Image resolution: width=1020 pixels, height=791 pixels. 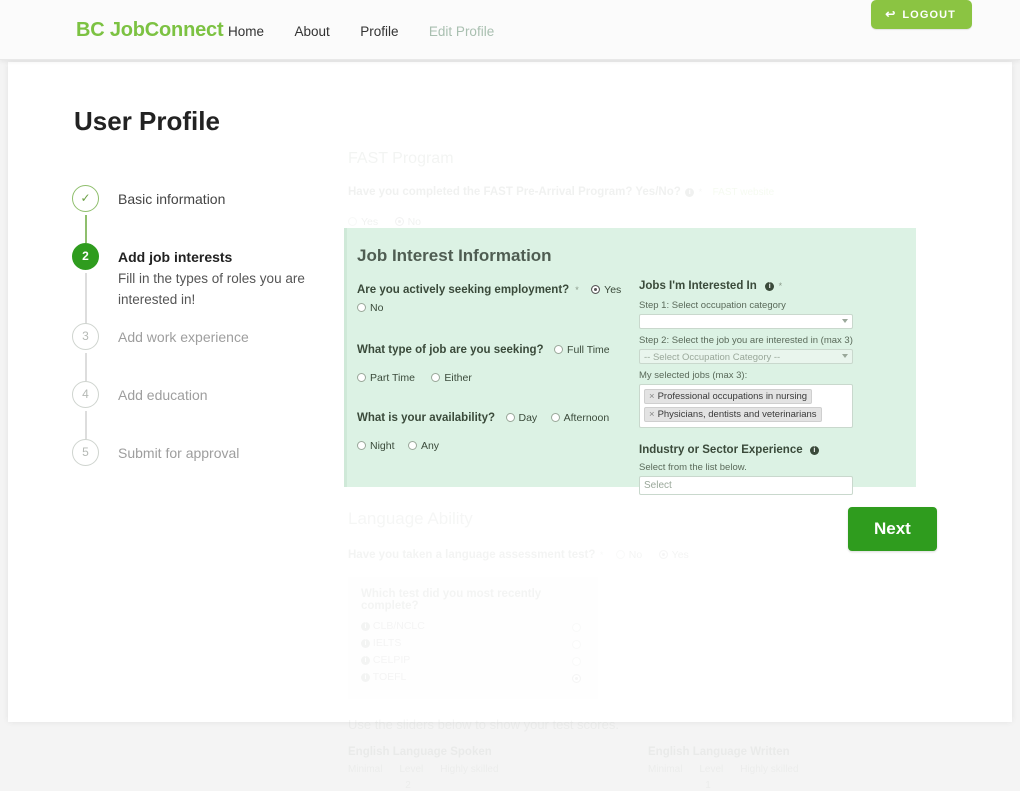 I want to click on selected-job-tag: × Professional occupations in nursing, so click(x=728, y=396).